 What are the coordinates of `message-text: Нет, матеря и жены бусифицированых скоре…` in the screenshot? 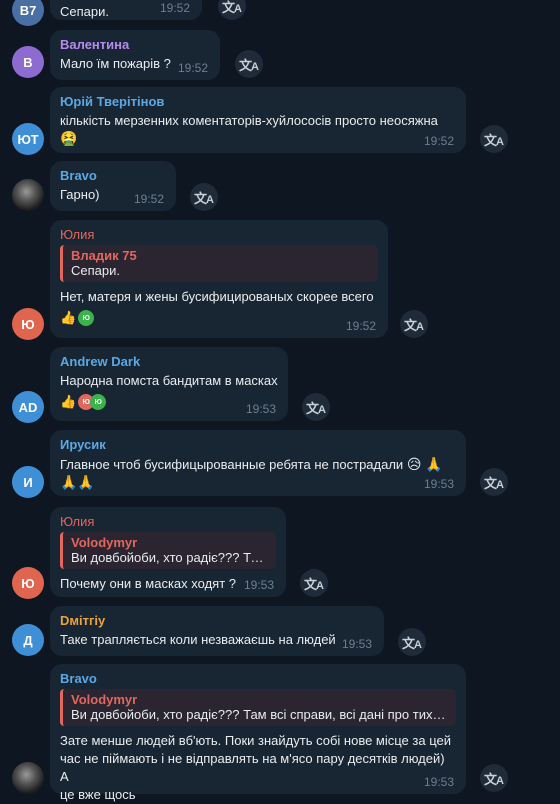 It's located at (217, 296).